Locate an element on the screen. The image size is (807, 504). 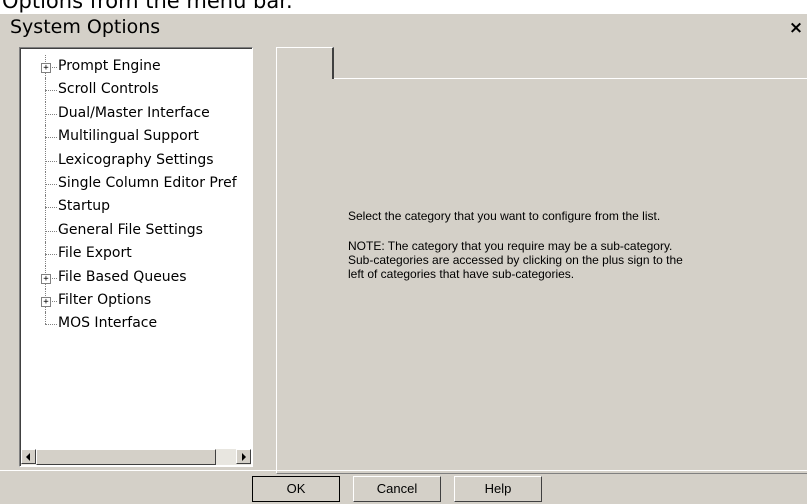
tree-item: MOS Interface is located at coordinates (136, 323).